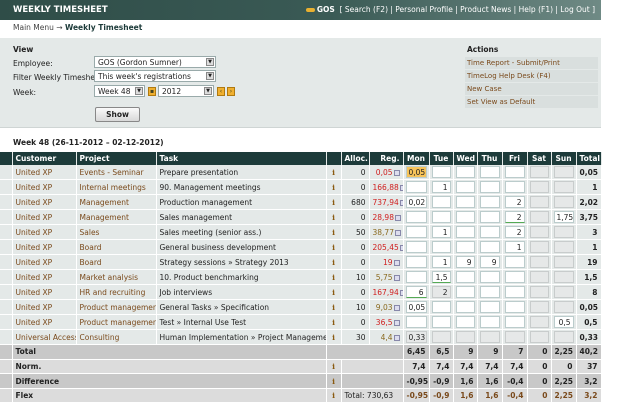 Image resolution: width=640 pixels, height=403 pixels. I want to click on previous-week-button: ‹, so click(221, 91).